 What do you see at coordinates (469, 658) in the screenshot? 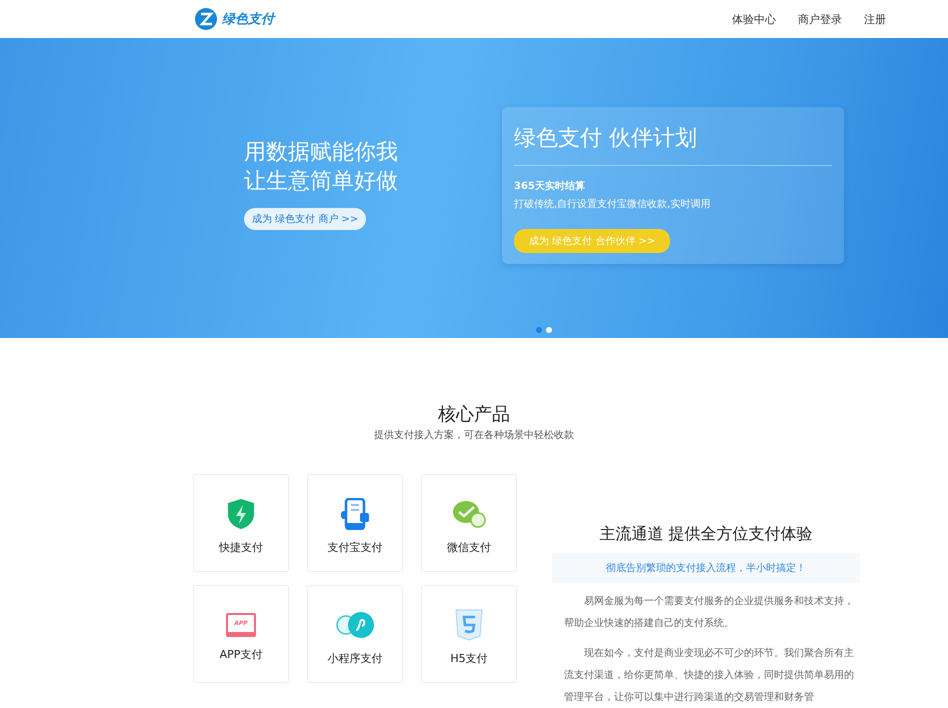
I see `product-label: H5支付` at bounding box center [469, 658].